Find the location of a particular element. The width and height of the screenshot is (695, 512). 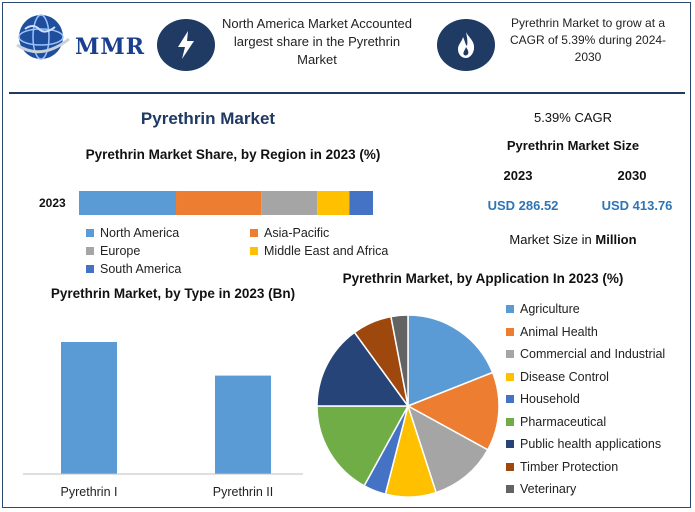

legend-label: North America is located at coordinates (140, 233).